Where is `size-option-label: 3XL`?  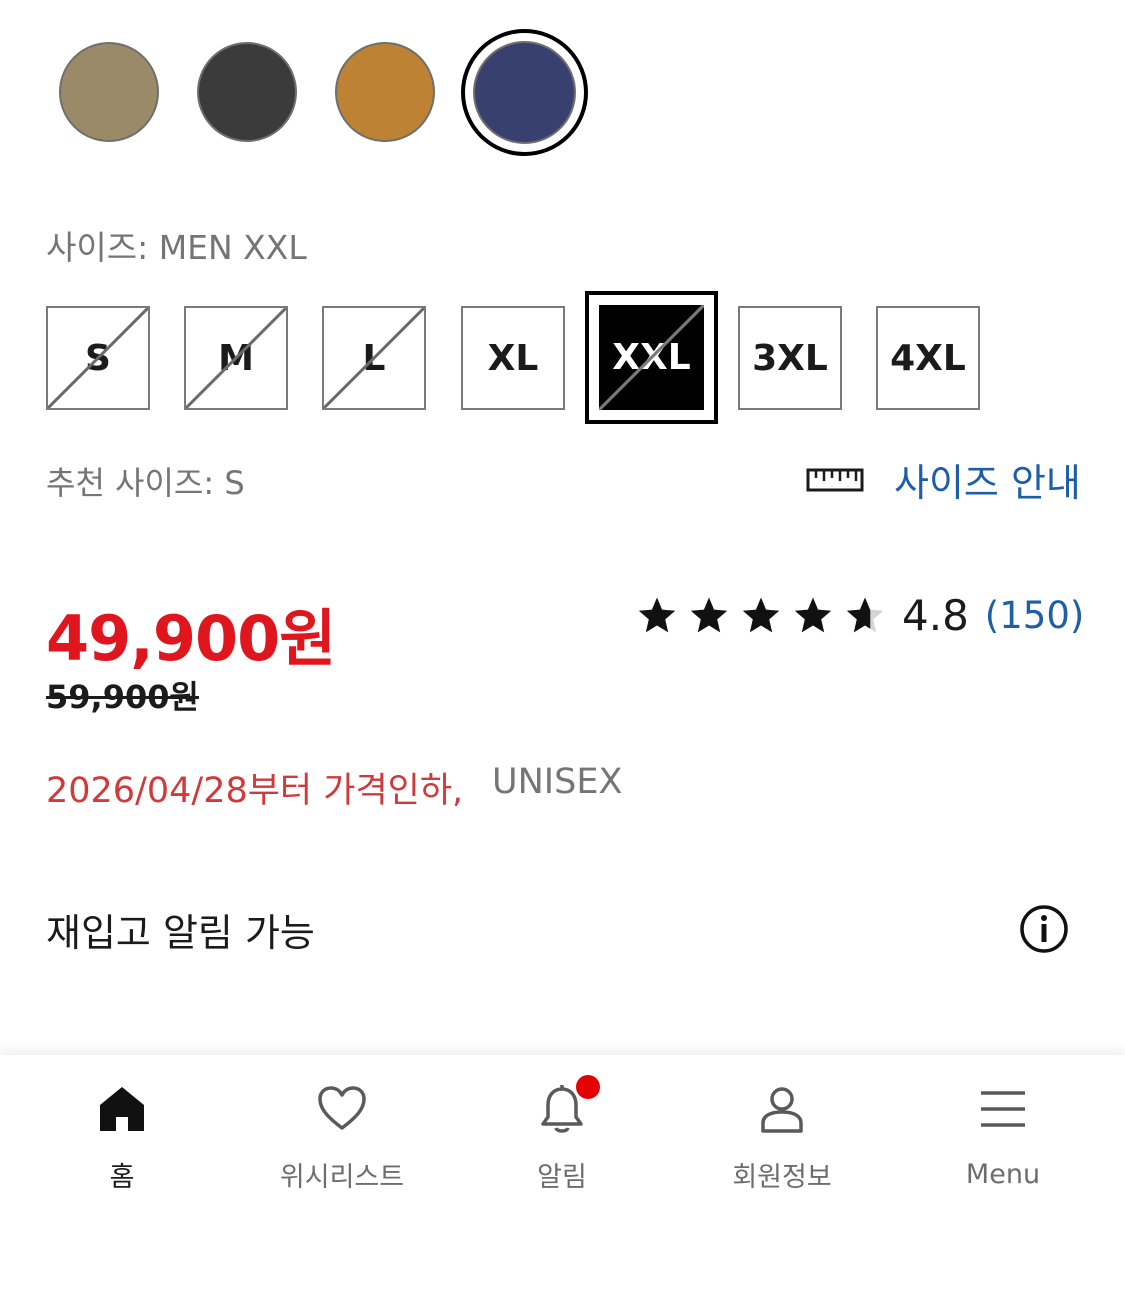 size-option-label: 3XL is located at coordinates (790, 358).